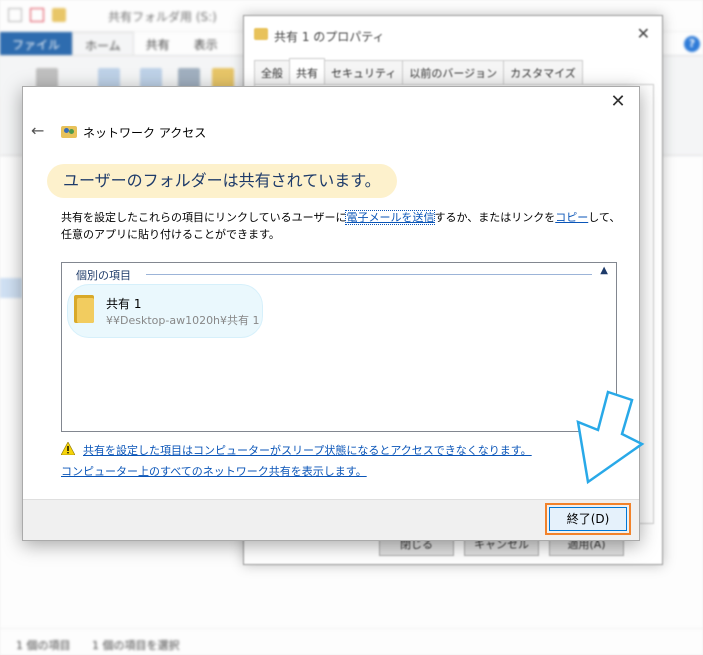 This screenshot has height=655, width=703. Describe the element at coordinates (329, 37) in the screenshot. I see `properties-title: 共有 1 のプロパティ` at that location.